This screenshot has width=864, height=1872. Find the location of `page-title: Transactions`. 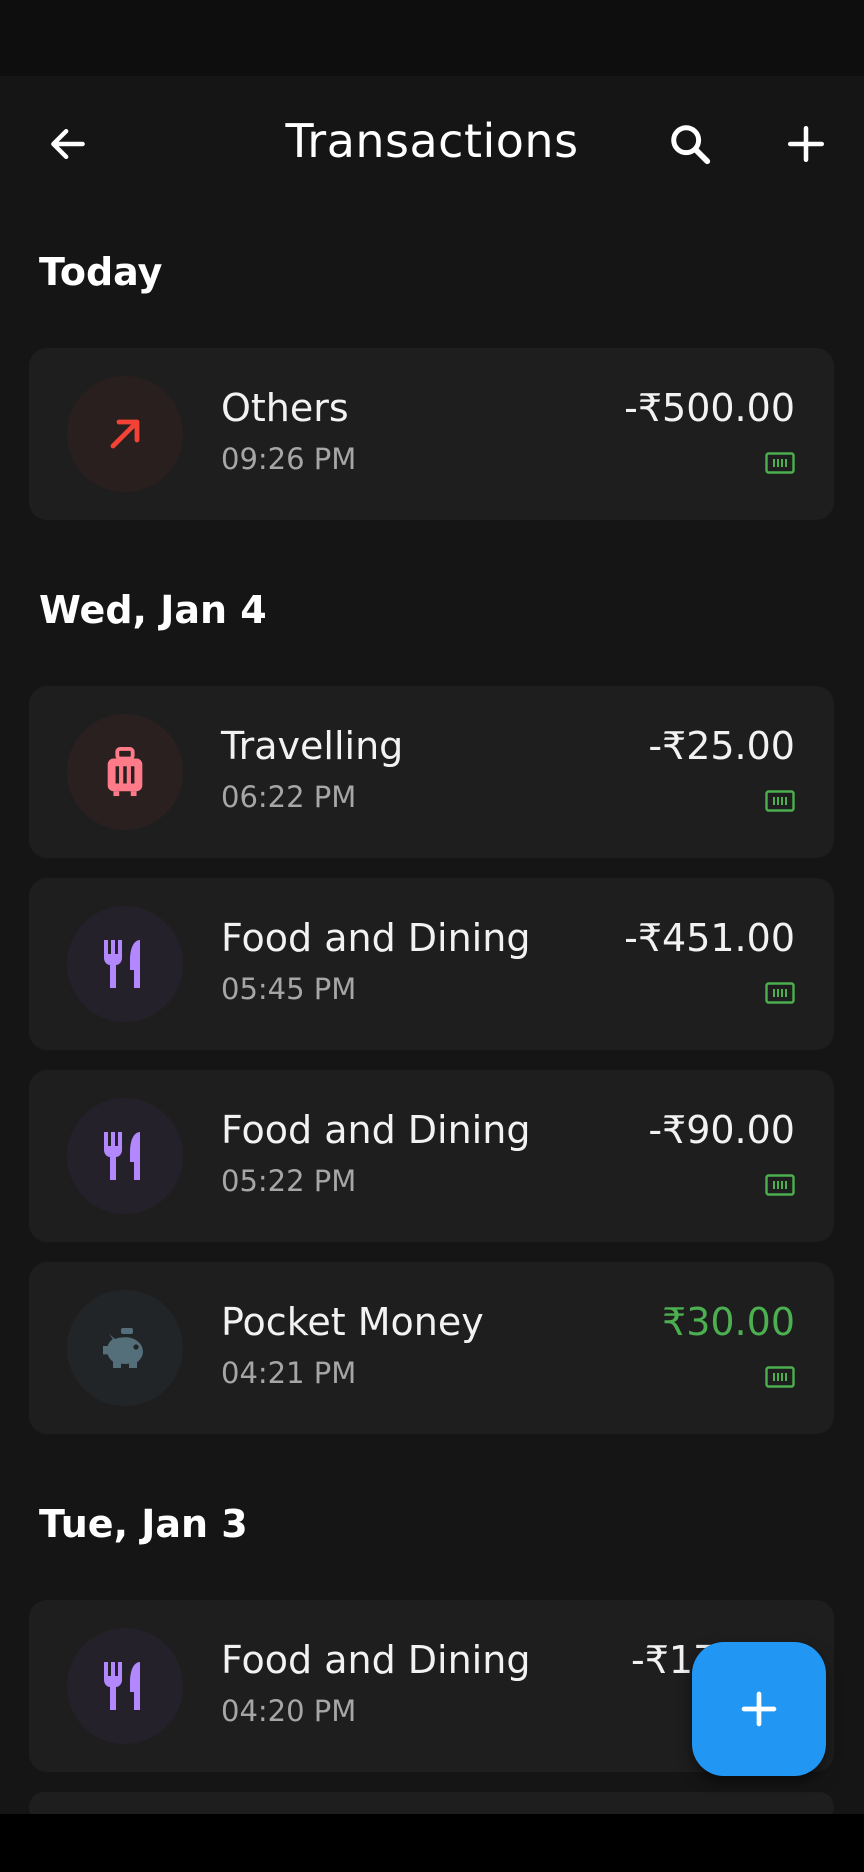

page-title: Transactions is located at coordinates (432, 141).